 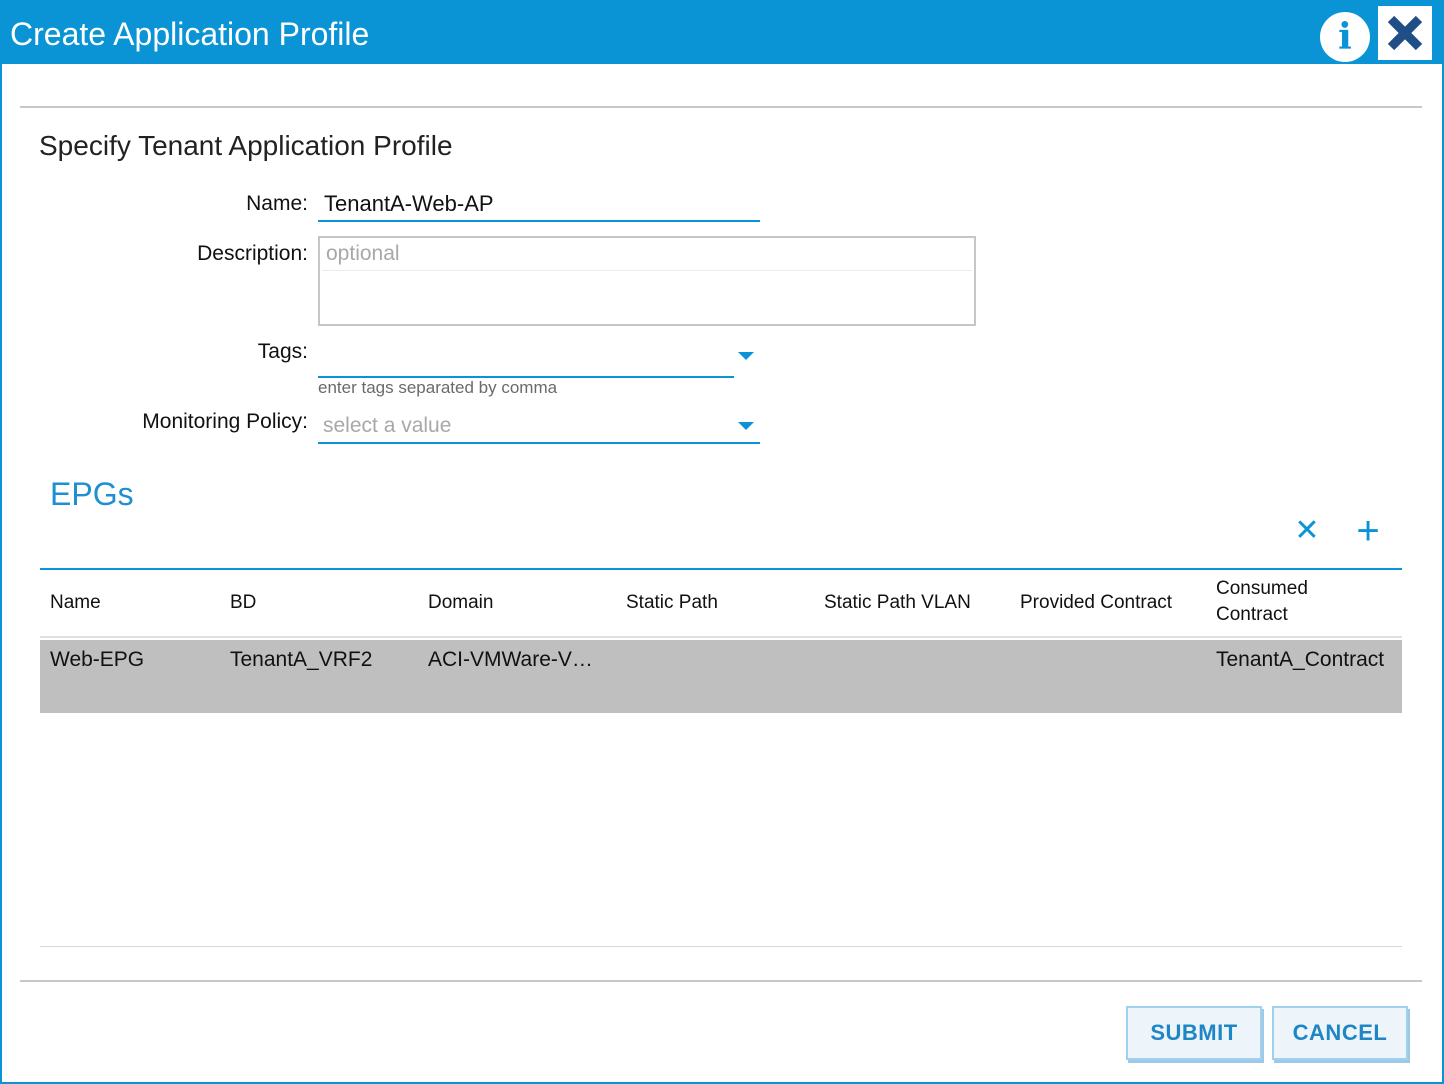 What do you see at coordinates (746, 356) in the screenshot?
I see `tags-dropdown-chevron-down-icon` at bounding box center [746, 356].